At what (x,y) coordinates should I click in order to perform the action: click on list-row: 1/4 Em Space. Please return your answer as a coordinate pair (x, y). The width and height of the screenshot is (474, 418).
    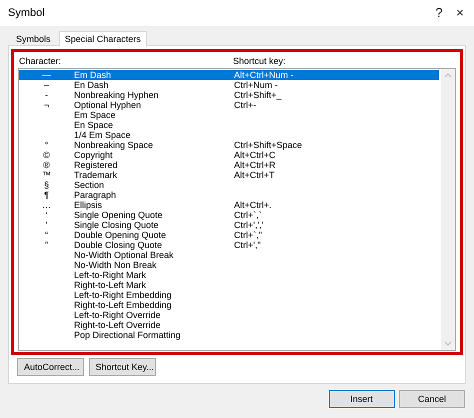
    Looking at the image, I should click on (229, 135).